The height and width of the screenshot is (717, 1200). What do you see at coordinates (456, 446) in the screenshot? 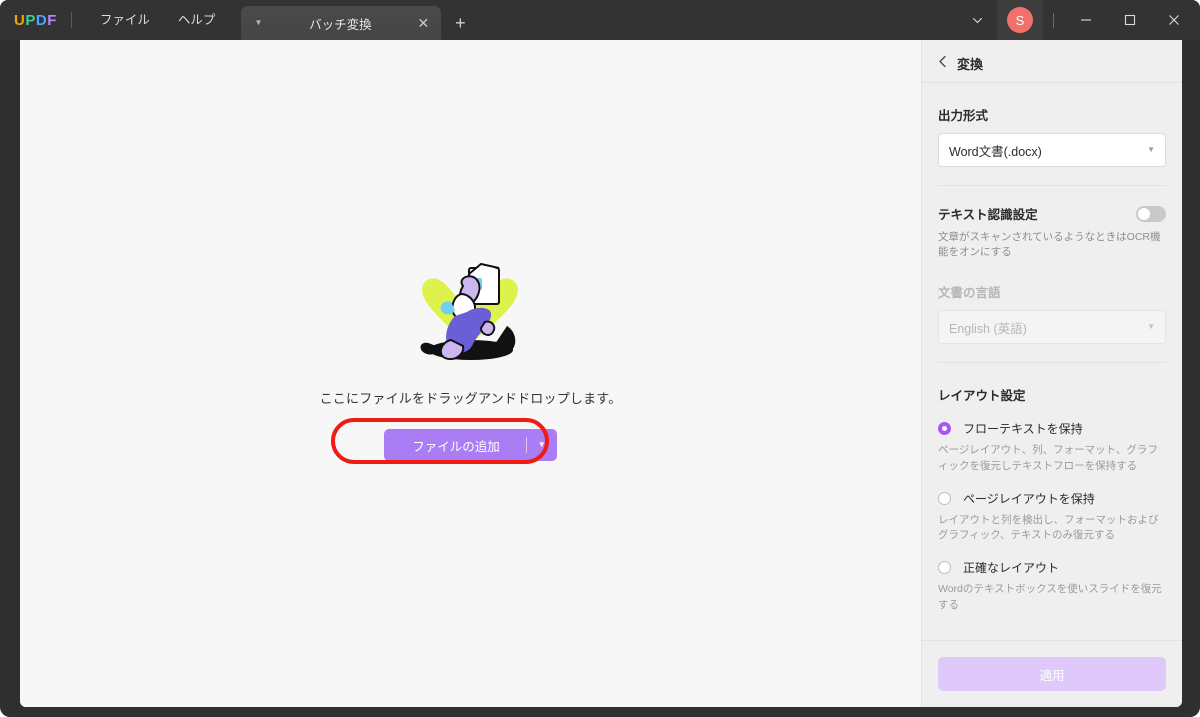
I see `add-file-button-label: ファイルの追加` at bounding box center [456, 446].